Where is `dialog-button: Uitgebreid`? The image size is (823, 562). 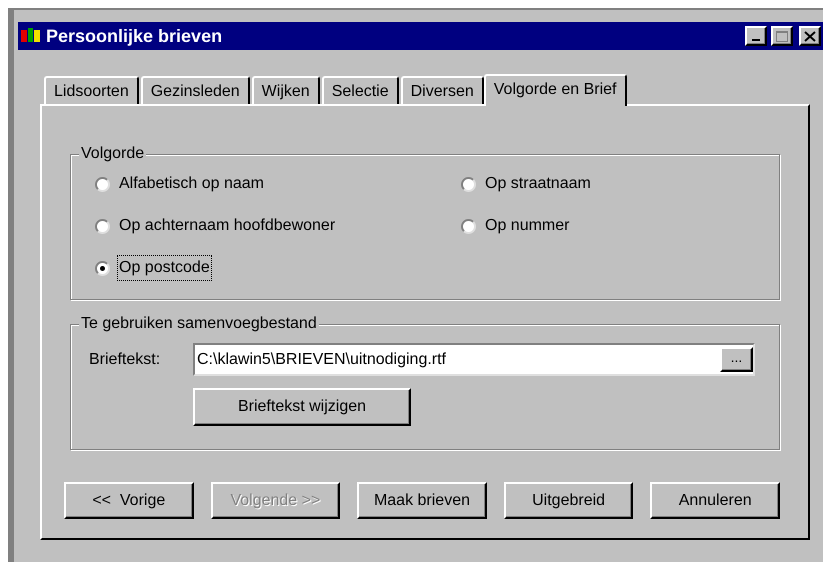 dialog-button: Uitgebreid is located at coordinates (569, 500).